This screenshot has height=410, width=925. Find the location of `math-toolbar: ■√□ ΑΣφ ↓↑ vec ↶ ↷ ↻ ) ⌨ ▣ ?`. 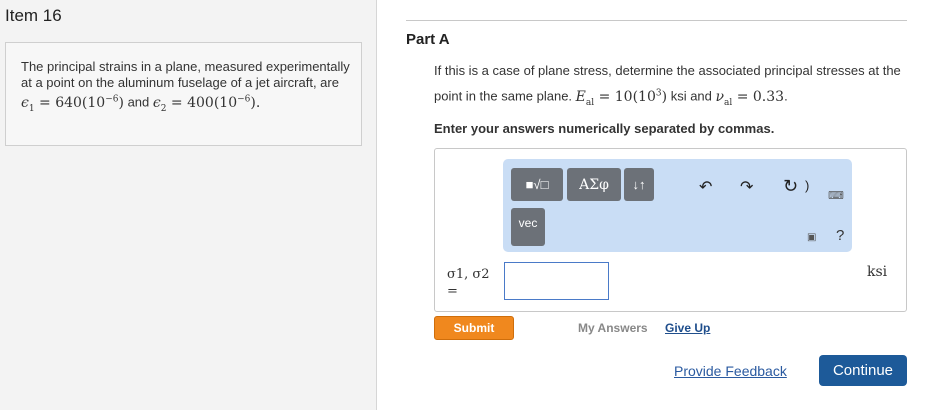

math-toolbar: ■√□ ΑΣφ ↓↑ vec ↶ ↷ ↻ ) ⌨ ▣ ? is located at coordinates (677, 205).